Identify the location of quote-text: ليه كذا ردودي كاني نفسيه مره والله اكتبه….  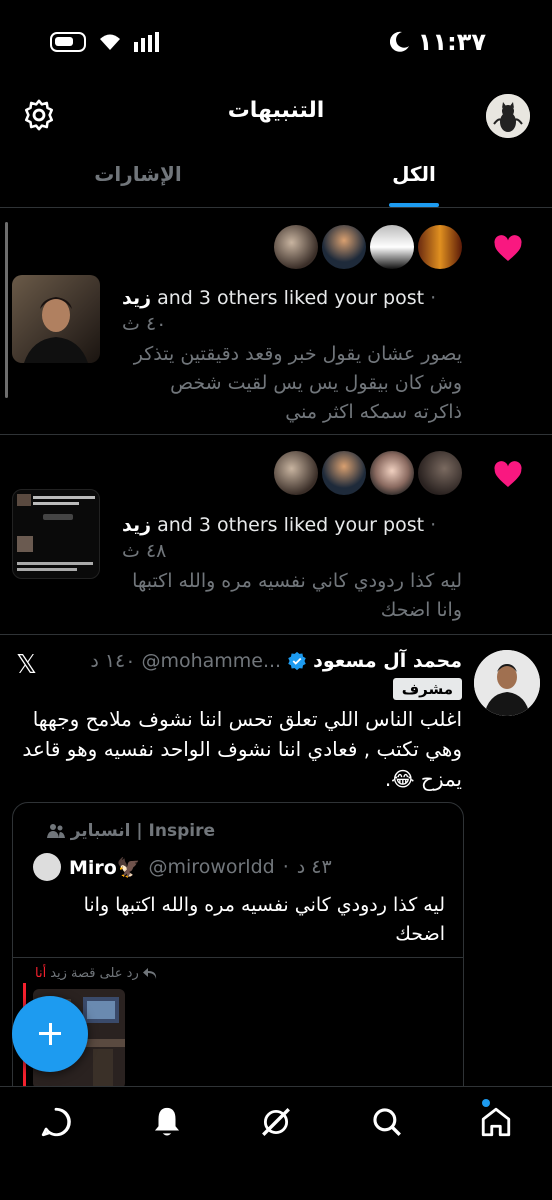
(264, 919).